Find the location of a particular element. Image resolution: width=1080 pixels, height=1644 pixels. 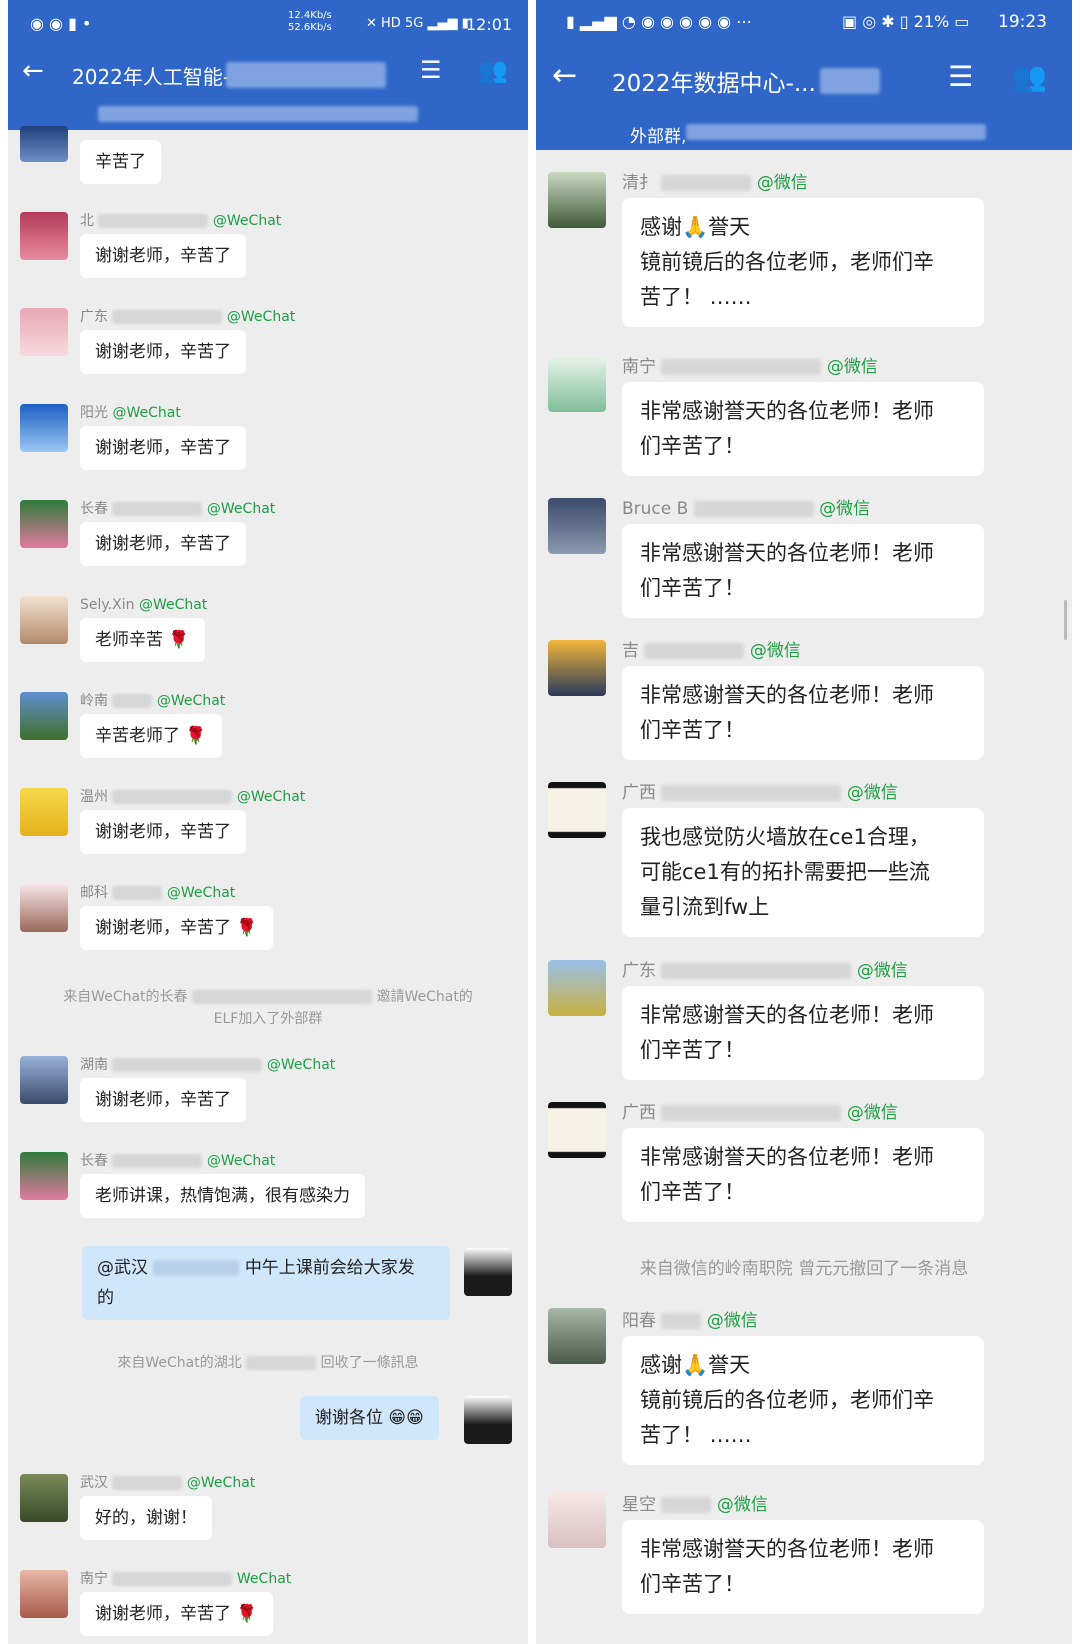

message-bubble: 好的，谢谢！ is located at coordinates (146, 1518).